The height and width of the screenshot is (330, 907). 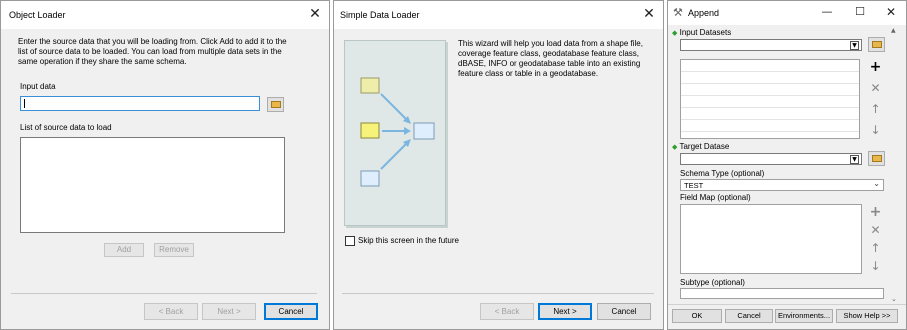 What do you see at coordinates (705, 32) in the screenshot?
I see `input-datasets-label-text: Input Datasets` at bounding box center [705, 32].